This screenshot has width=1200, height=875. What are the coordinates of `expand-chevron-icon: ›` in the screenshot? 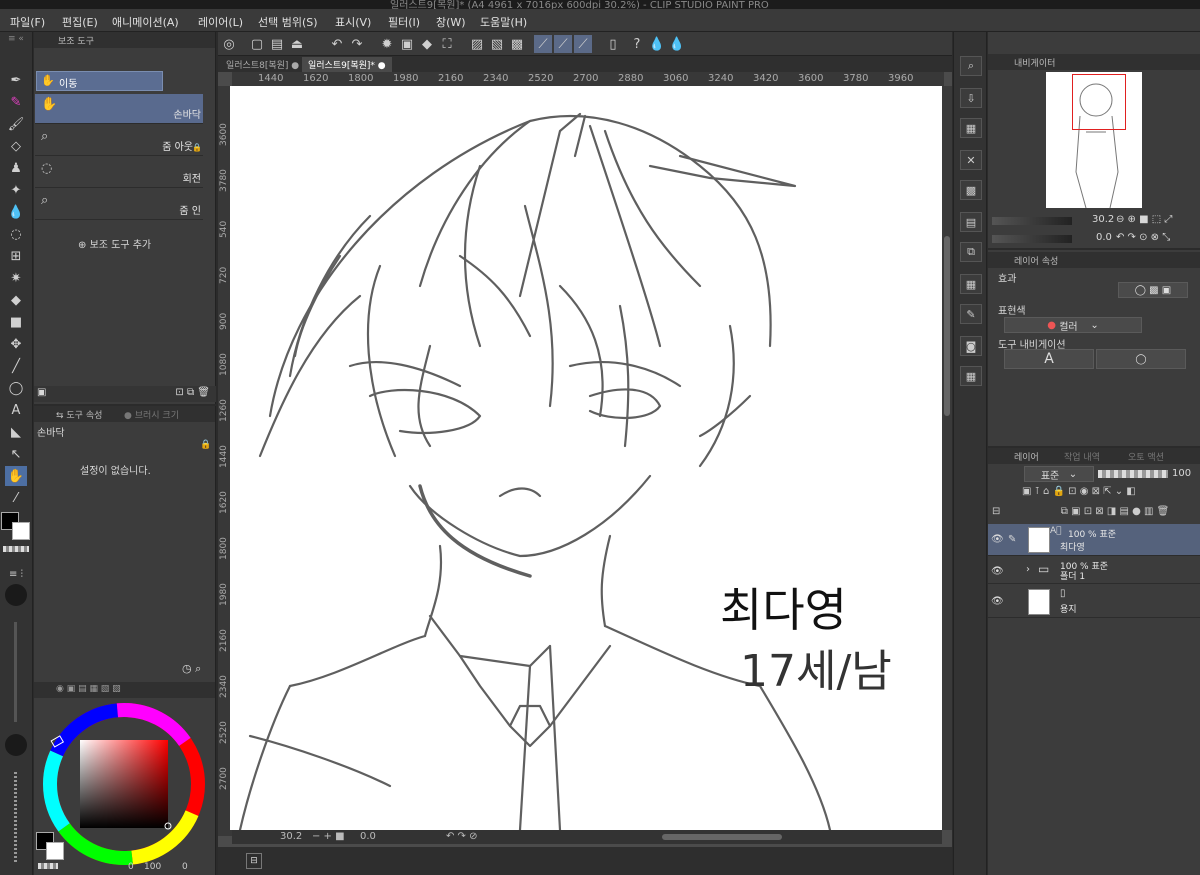 It's located at (1028, 569).